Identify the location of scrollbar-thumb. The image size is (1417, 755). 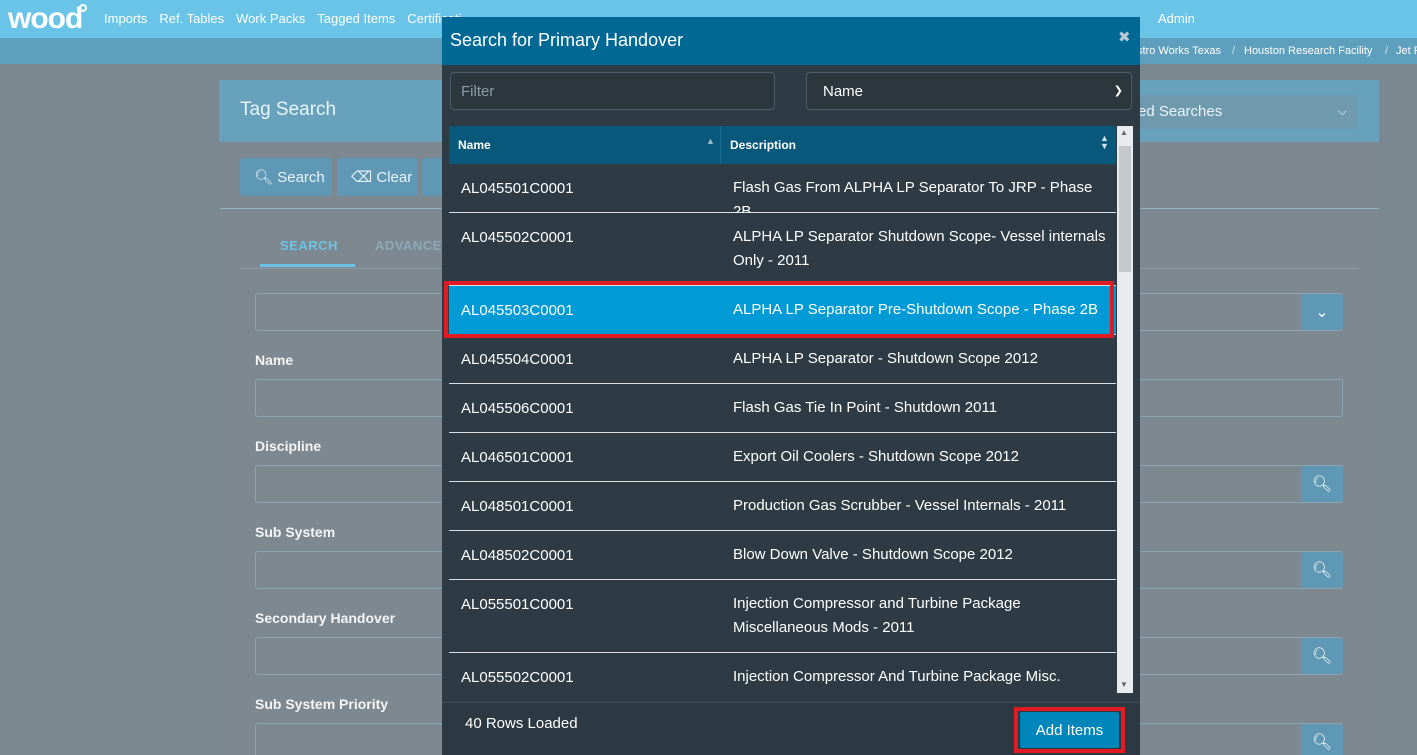
(1125, 209).